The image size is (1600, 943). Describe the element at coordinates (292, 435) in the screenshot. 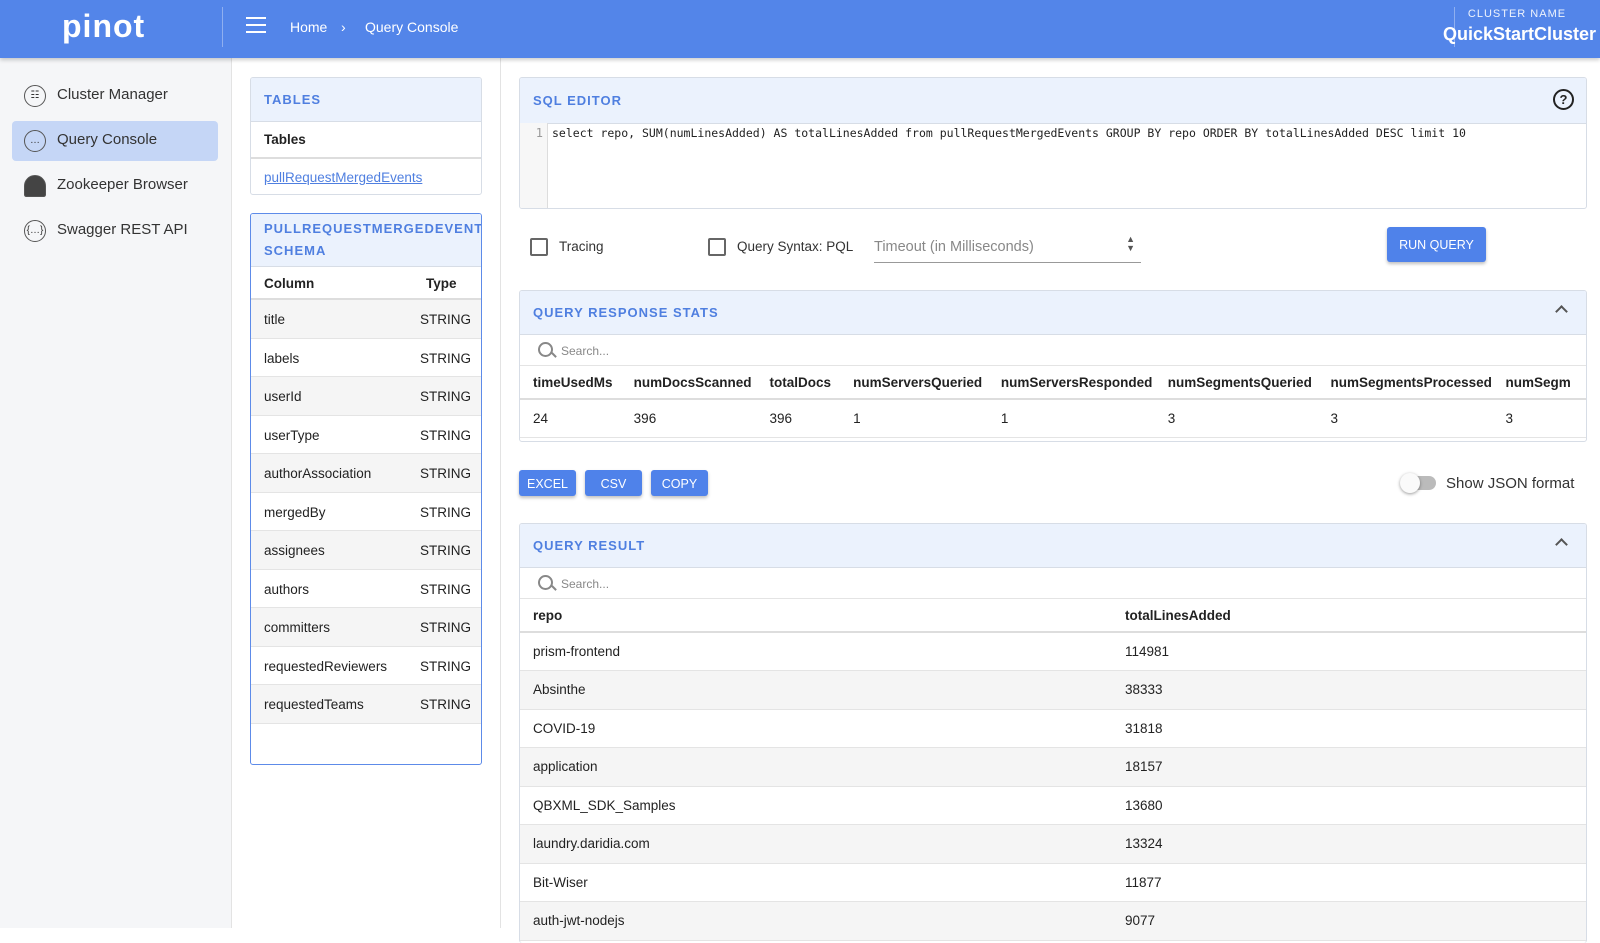

I see `column-name: userType` at that location.